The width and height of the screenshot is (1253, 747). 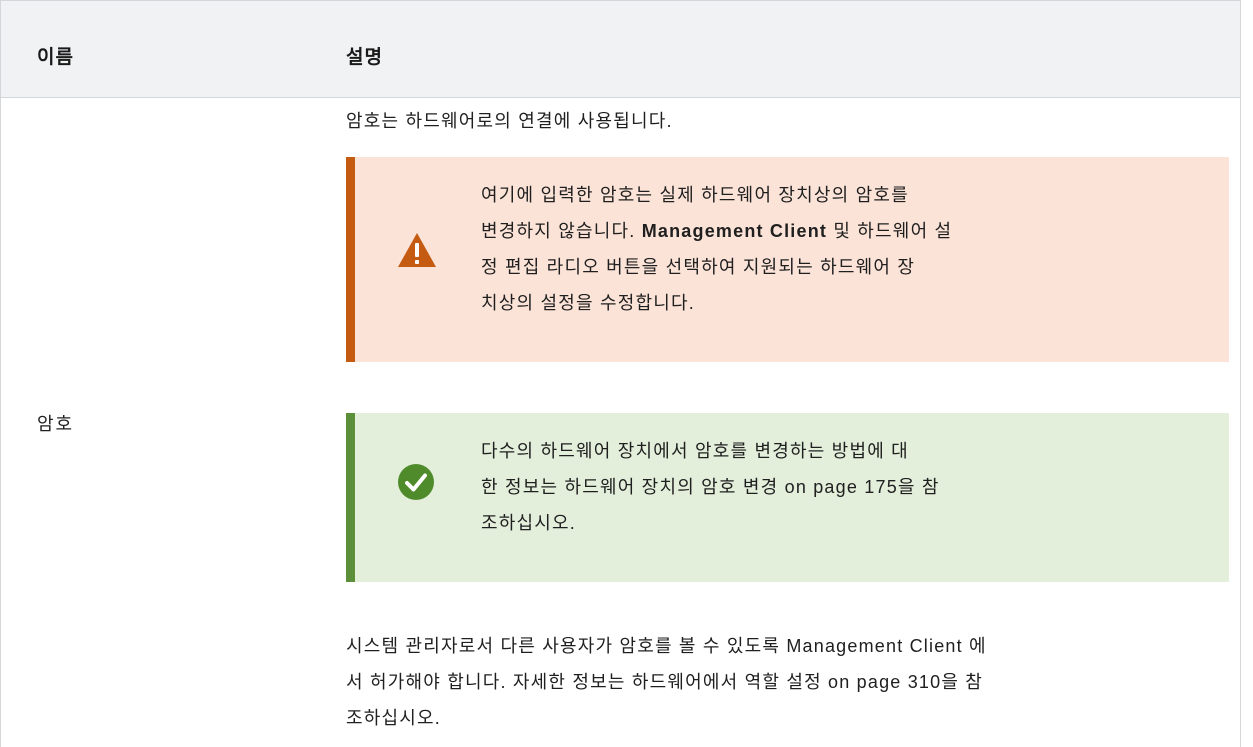 What do you see at coordinates (588, 303) in the screenshot?
I see `warning-line-4: 치상의 설정을 수정합니다.` at bounding box center [588, 303].